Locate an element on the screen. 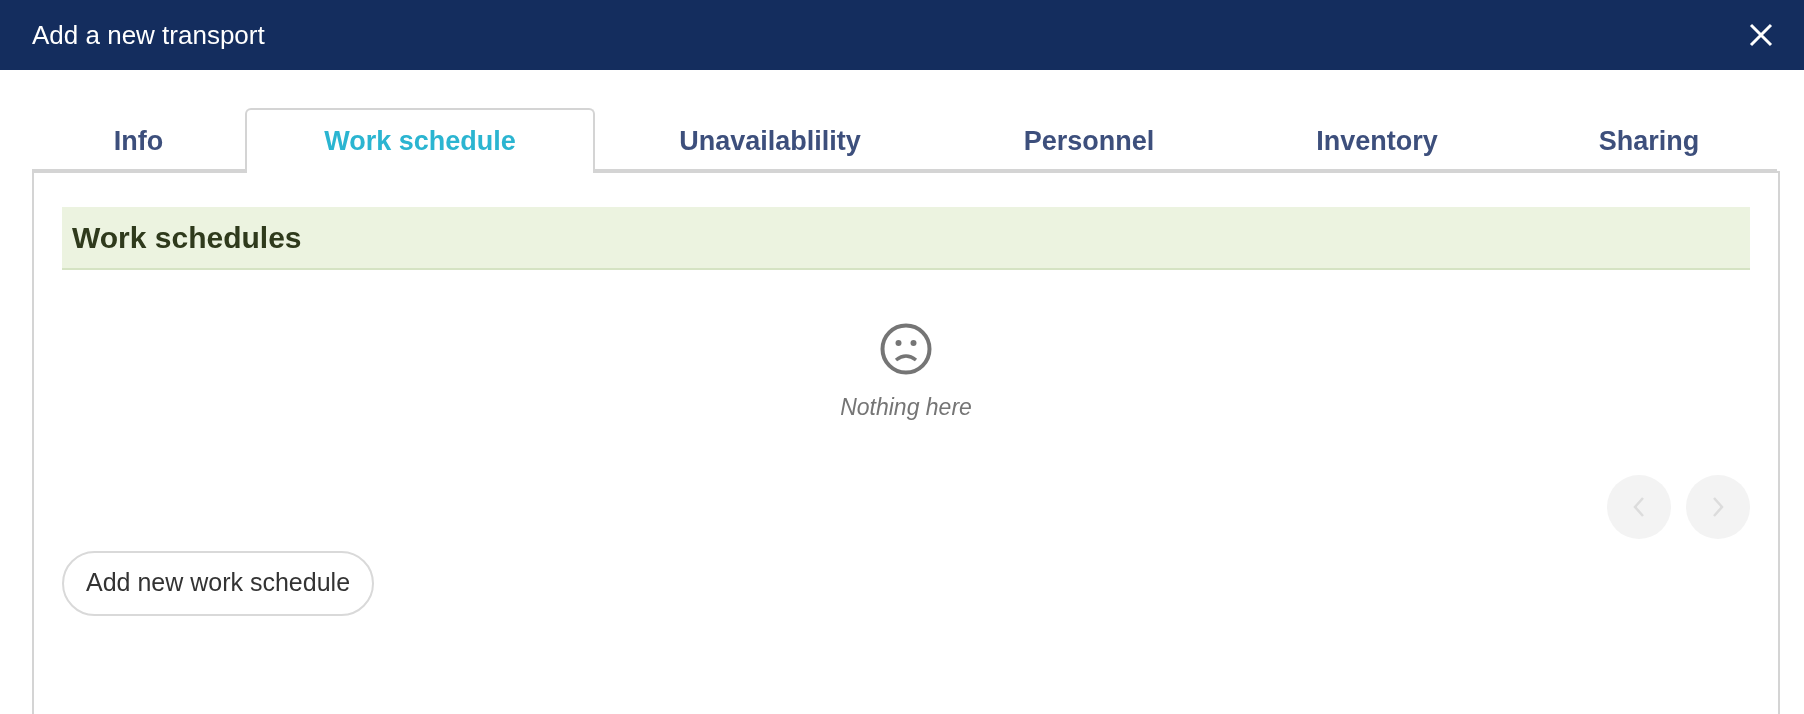 This screenshot has width=1804, height=714. add-work-schedule-button: Add new work schedule is located at coordinates (218, 583).